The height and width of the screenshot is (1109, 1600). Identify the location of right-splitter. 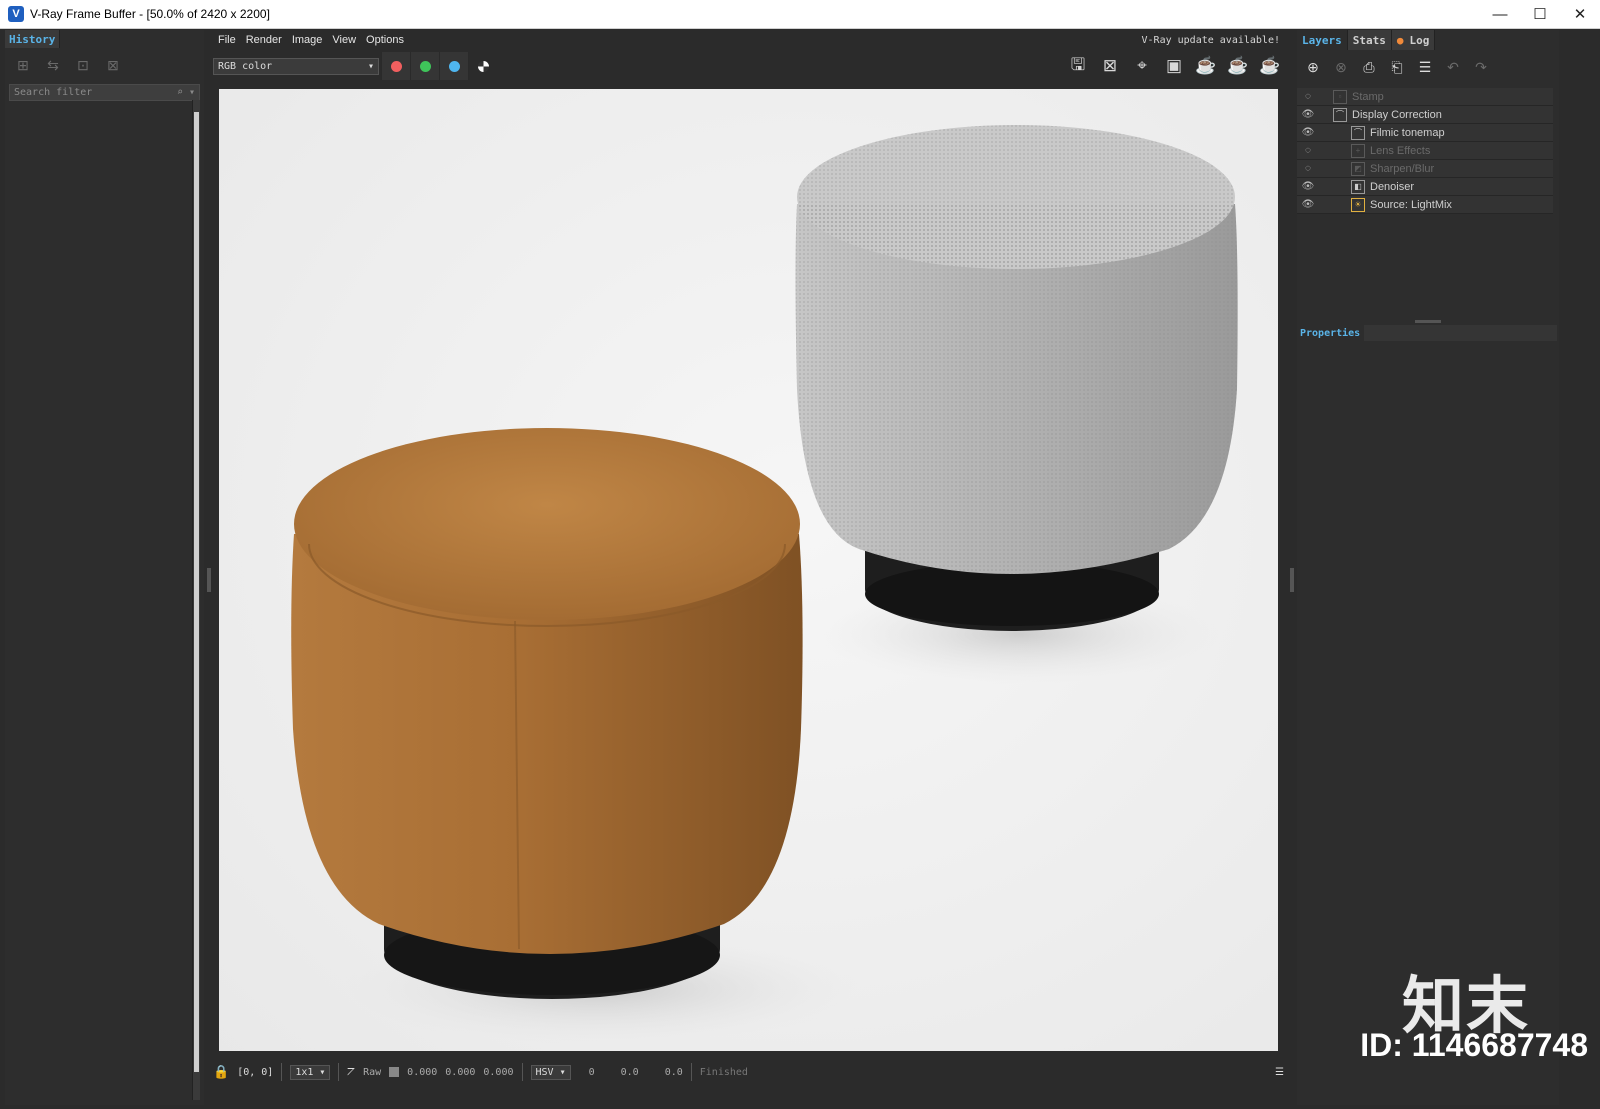
(1292, 567).